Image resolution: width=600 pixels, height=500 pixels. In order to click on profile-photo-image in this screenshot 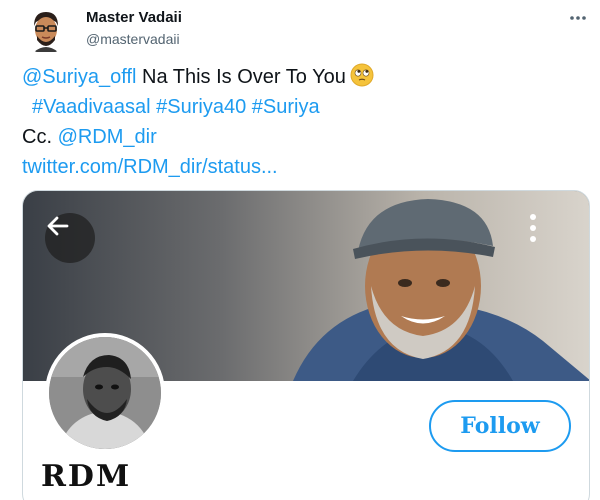, I will do `click(105, 393)`.